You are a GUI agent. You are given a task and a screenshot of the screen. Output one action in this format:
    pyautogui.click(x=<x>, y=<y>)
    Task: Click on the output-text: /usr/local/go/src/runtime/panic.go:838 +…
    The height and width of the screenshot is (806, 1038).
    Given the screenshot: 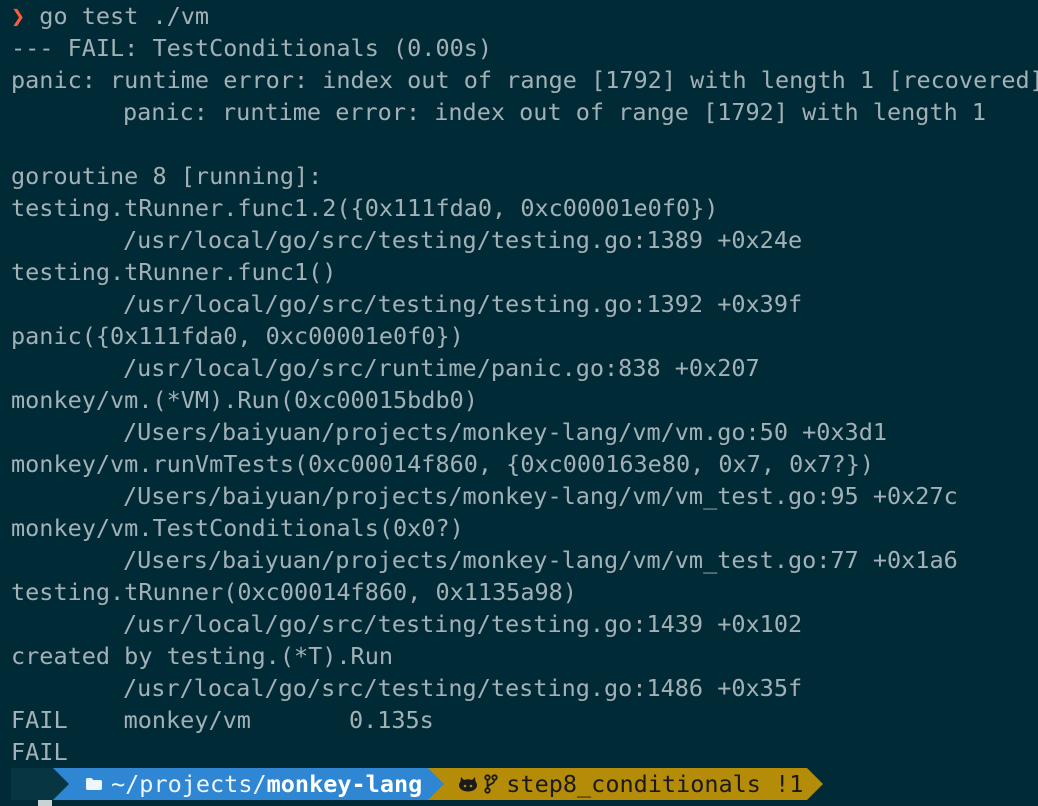 What is the action you would take?
    pyautogui.click(x=441, y=368)
    